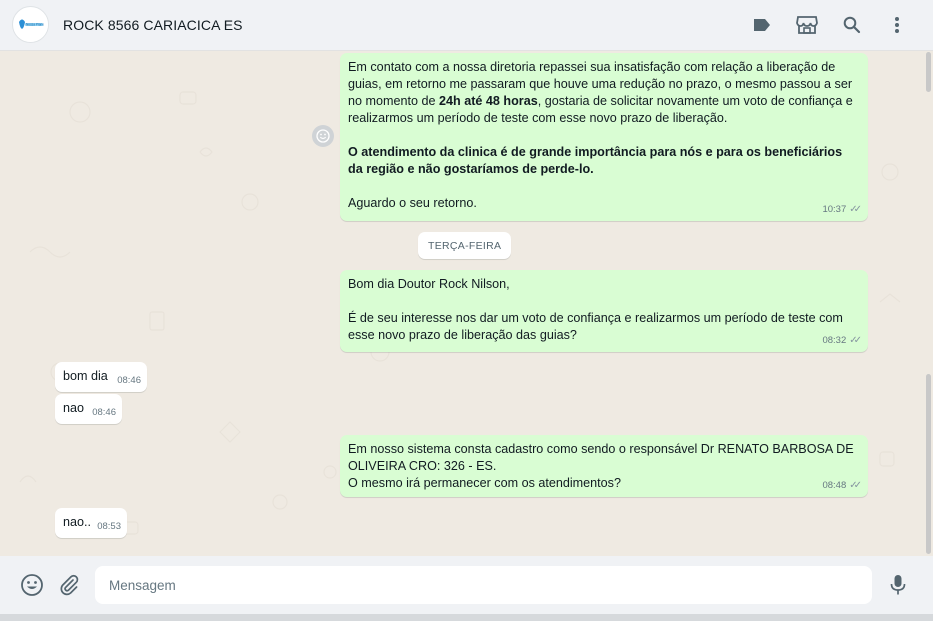  I want to click on window-bottom-edge, so click(466, 617).